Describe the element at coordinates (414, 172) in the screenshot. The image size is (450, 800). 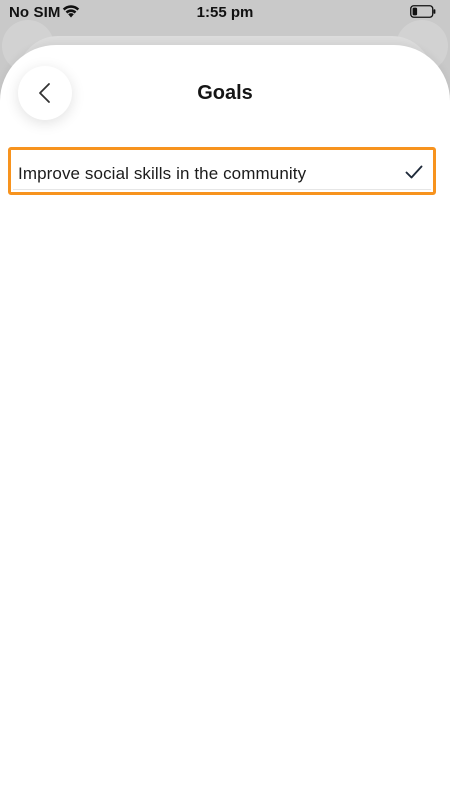
I see `checkmark-icon` at that location.